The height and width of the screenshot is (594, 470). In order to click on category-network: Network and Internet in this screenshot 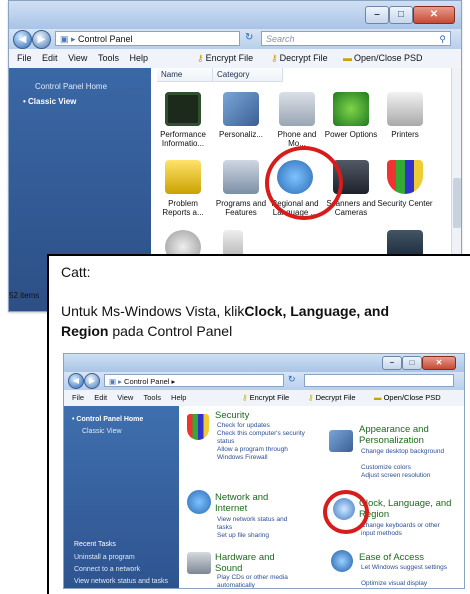, I will do `click(250, 503)`.